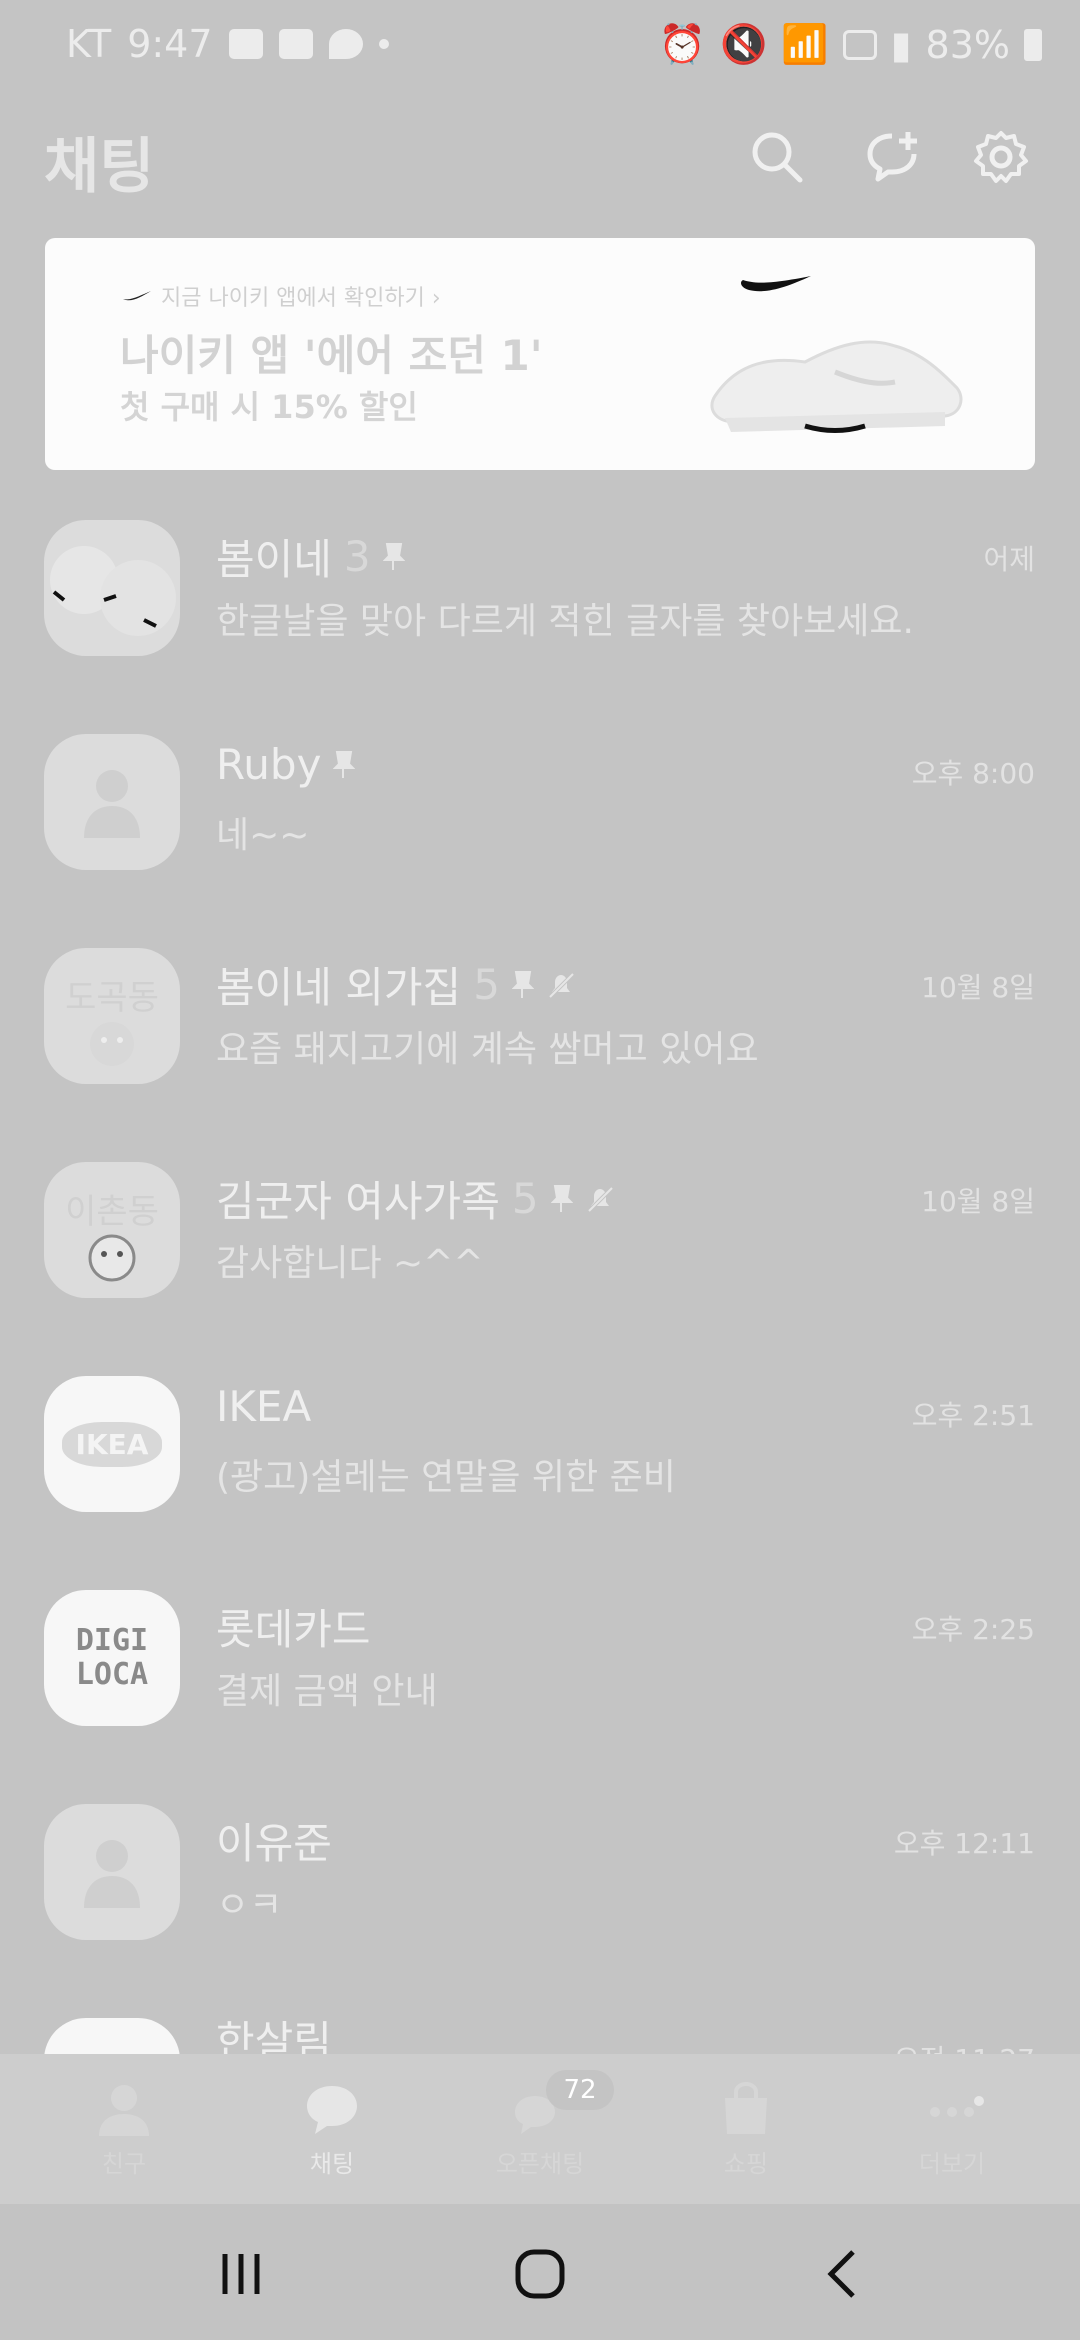 The height and width of the screenshot is (2340, 1080). What do you see at coordinates (327, 1691) in the screenshot?
I see `chat-last-message: 결제 금액 안내` at bounding box center [327, 1691].